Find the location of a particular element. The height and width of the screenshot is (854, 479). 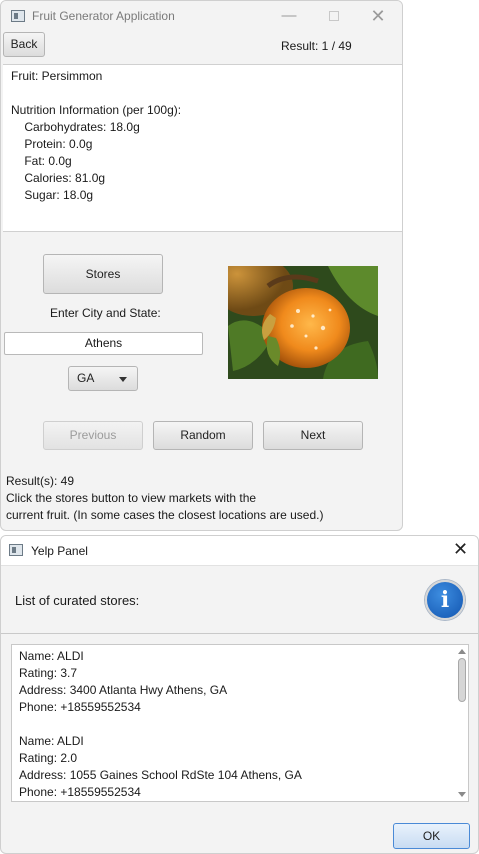

stores-button: Stores is located at coordinates (103, 274).